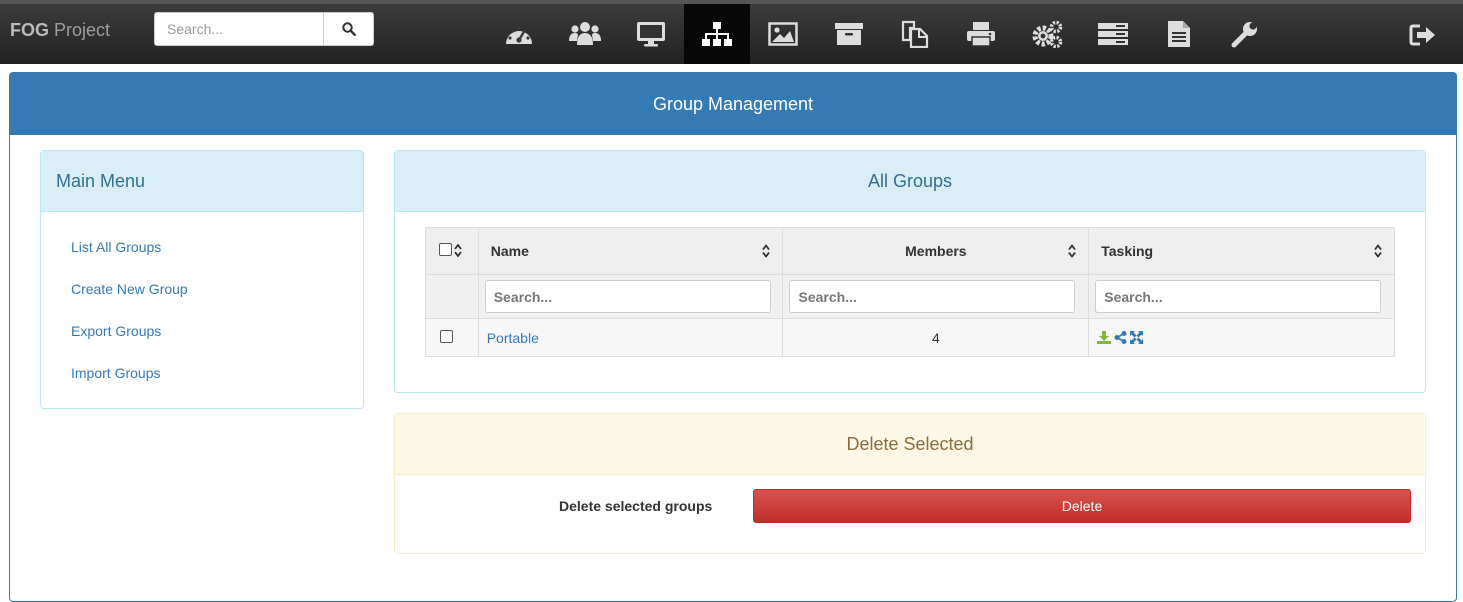 Image resolution: width=1463 pixels, height=602 pixels. I want to click on group-tasking-cell, so click(1241, 337).